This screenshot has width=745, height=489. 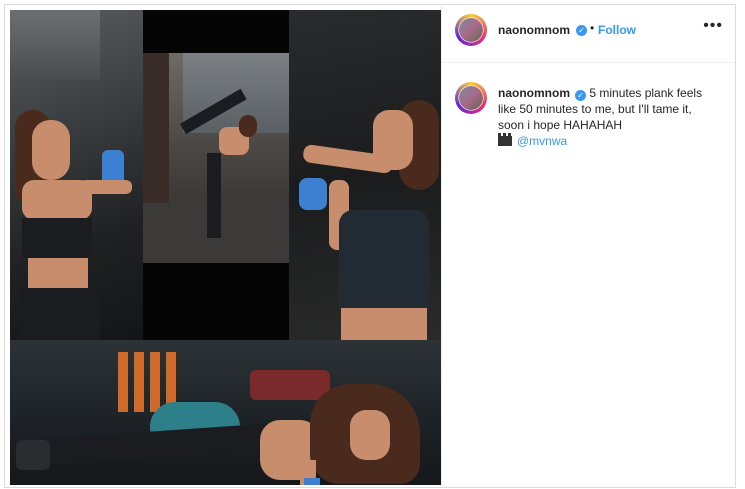 What do you see at coordinates (55, 45) in the screenshot?
I see `gym-shelf` at bounding box center [55, 45].